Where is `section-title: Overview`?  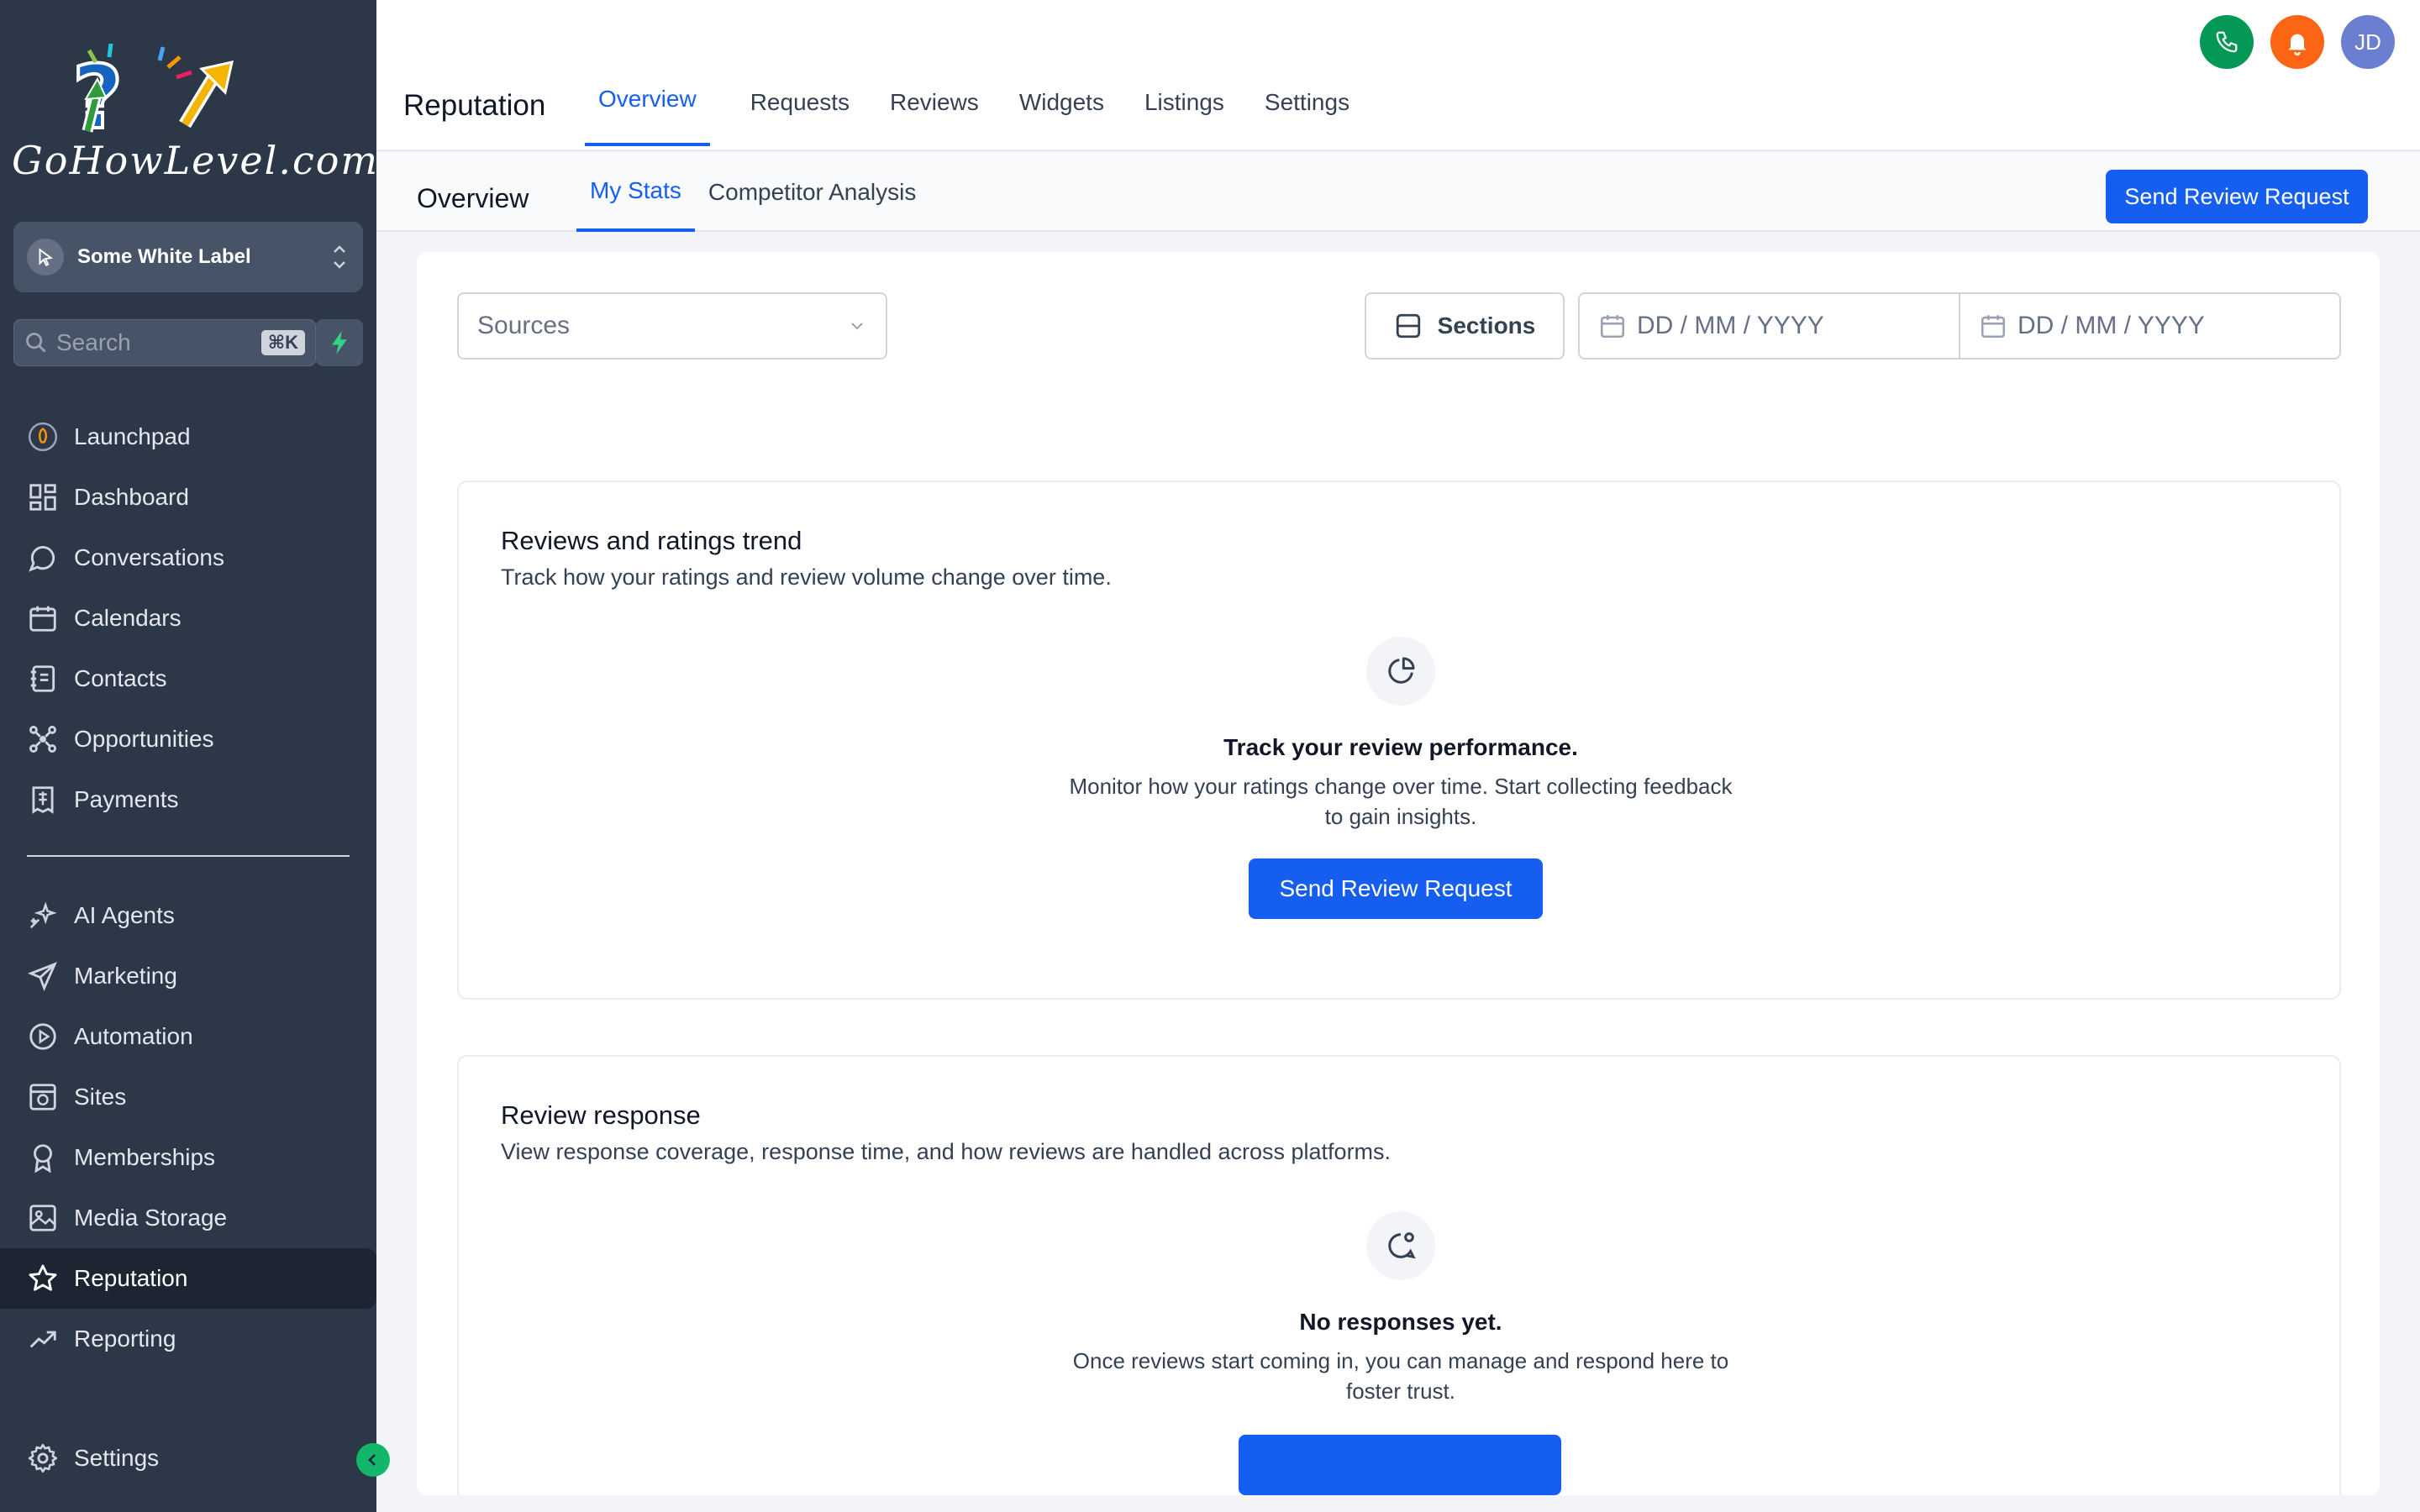 section-title: Overview is located at coordinates (473, 198).